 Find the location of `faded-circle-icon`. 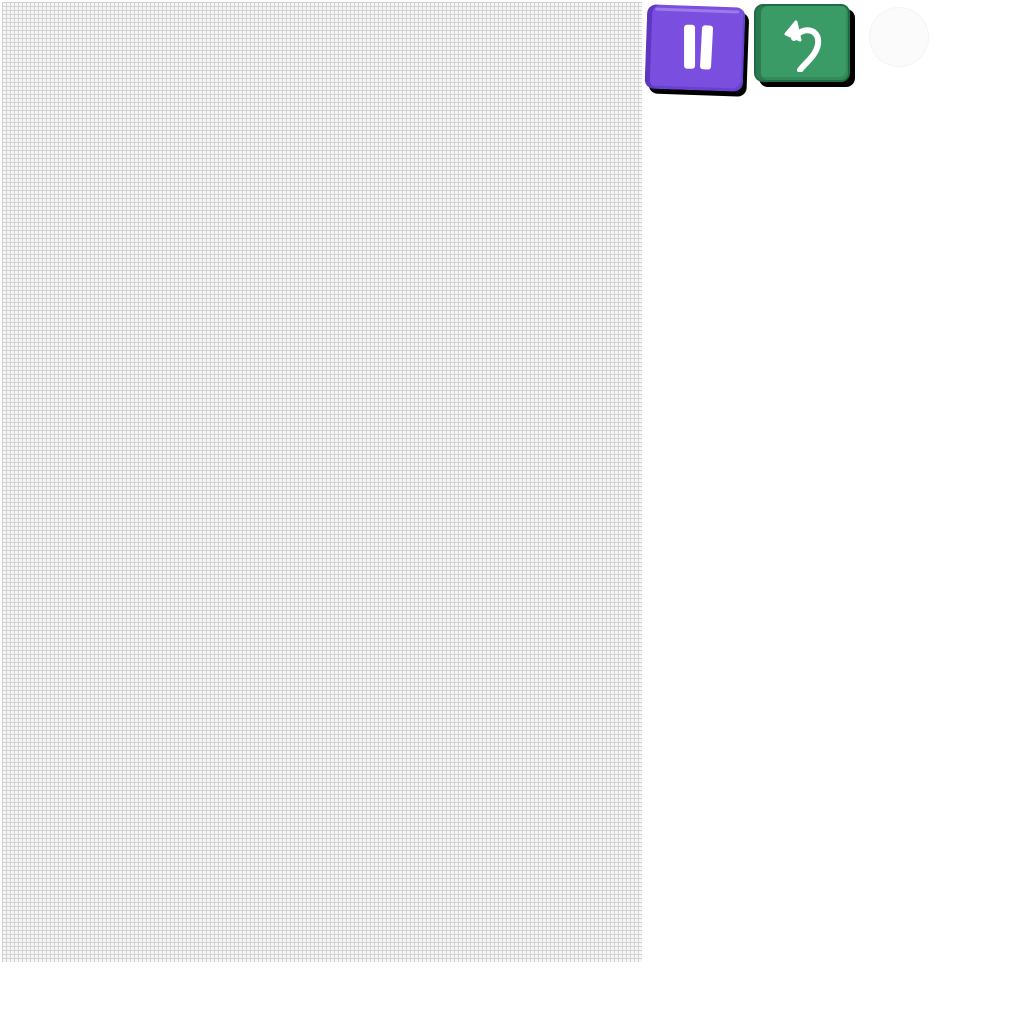

faded-circle-icon is located at coordinates (899, 37).